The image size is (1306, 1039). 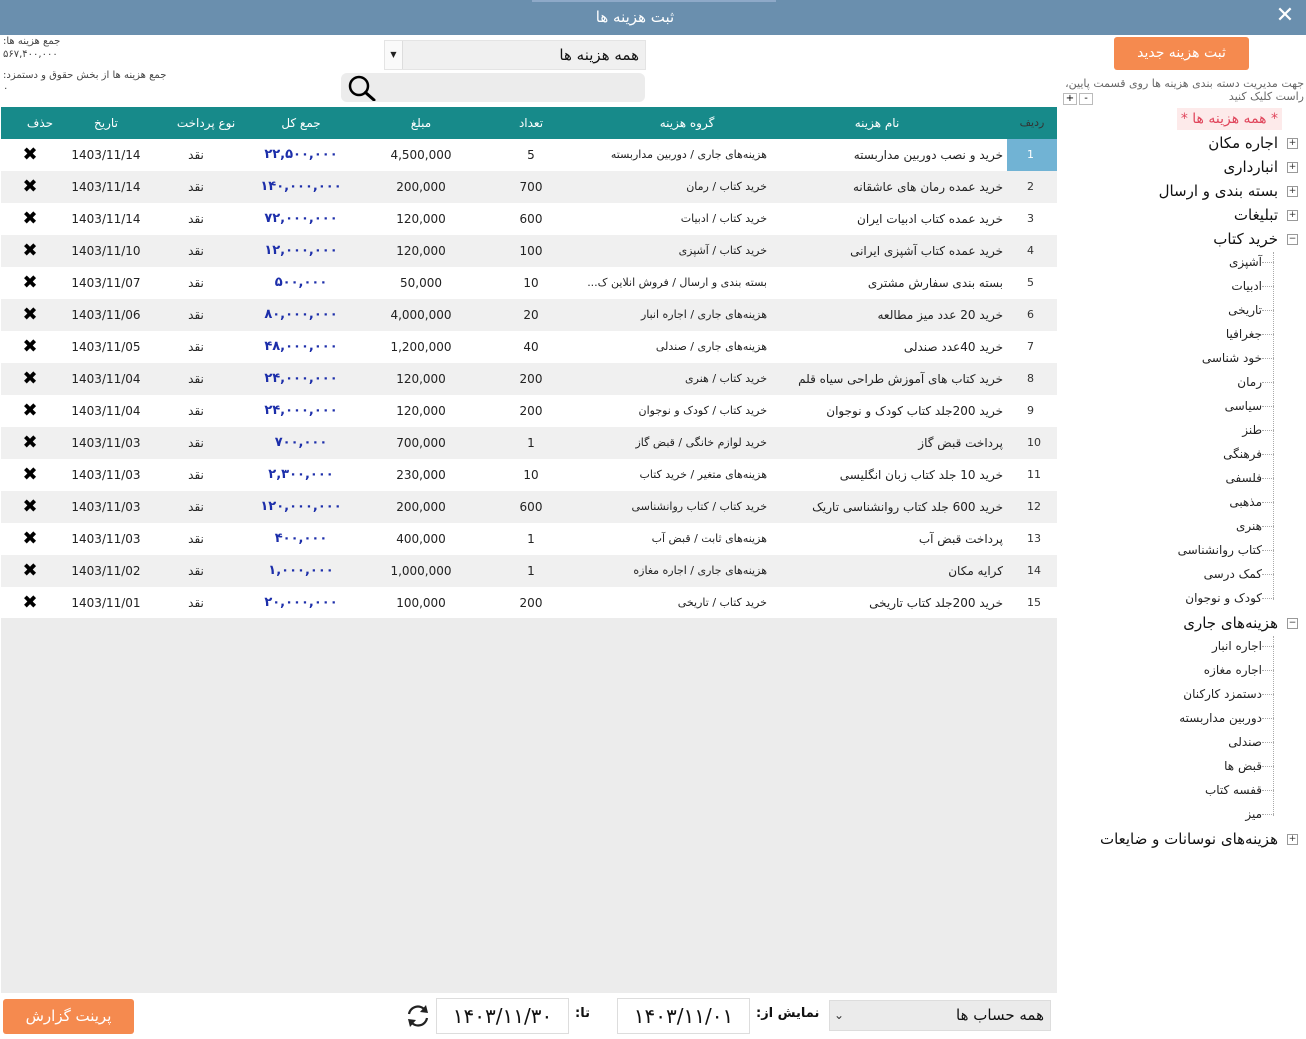 I want to click on search-icon, so click(x=362, y=88).